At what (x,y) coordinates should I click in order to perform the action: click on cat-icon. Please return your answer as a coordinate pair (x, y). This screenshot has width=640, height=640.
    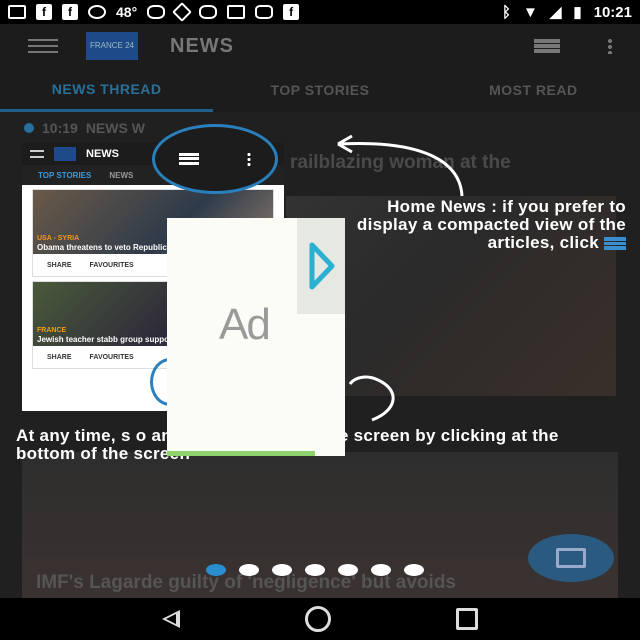
    Looking at the image, I should click on (264, 12).